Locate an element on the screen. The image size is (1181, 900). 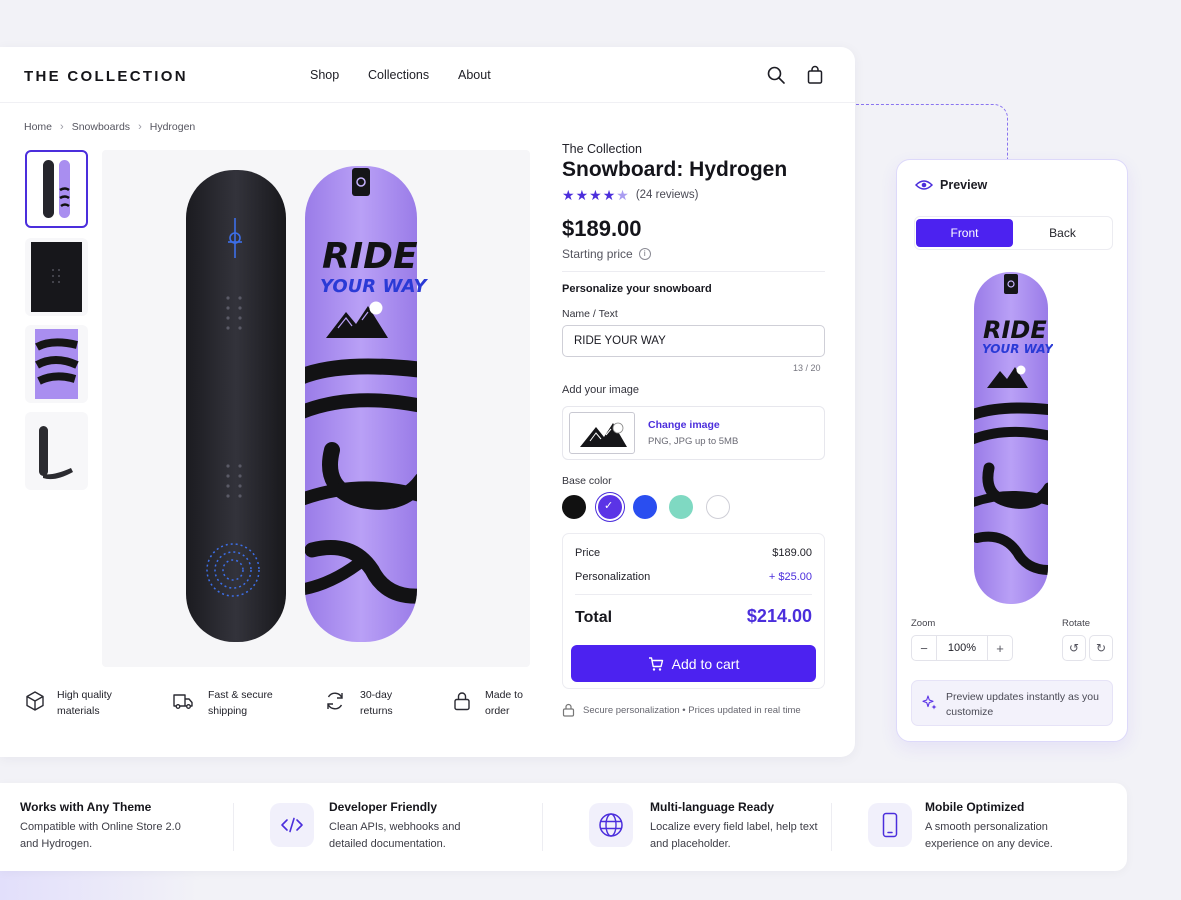
refresh-icon is located at coordinates (335, 701).